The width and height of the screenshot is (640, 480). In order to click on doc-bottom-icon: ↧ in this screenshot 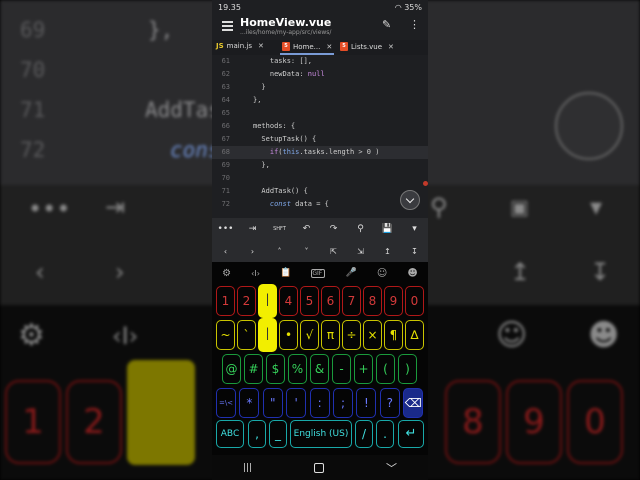, I will do `click(415, 251)`.